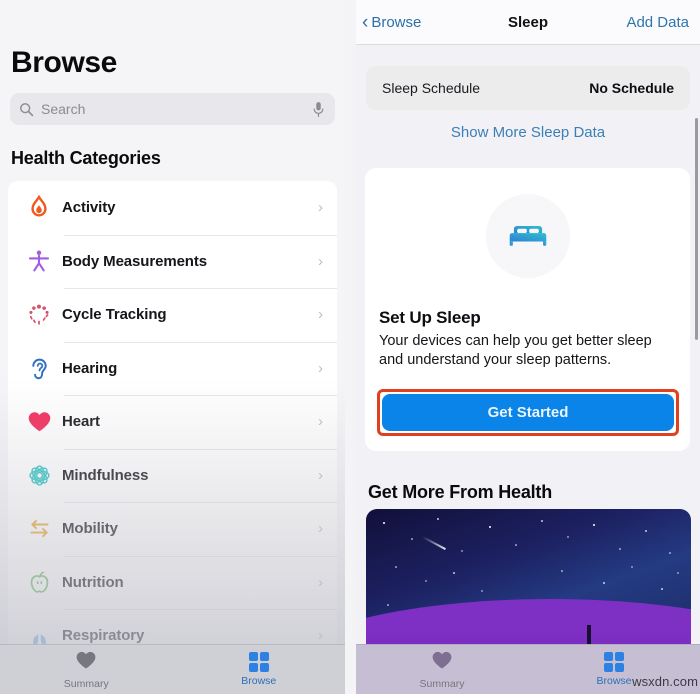 Image resolution: width=700 pixels, height=694 pixels. Describe the element at coordinates (318, 109) in the screenshot. I see `microphone-icon` at that location.